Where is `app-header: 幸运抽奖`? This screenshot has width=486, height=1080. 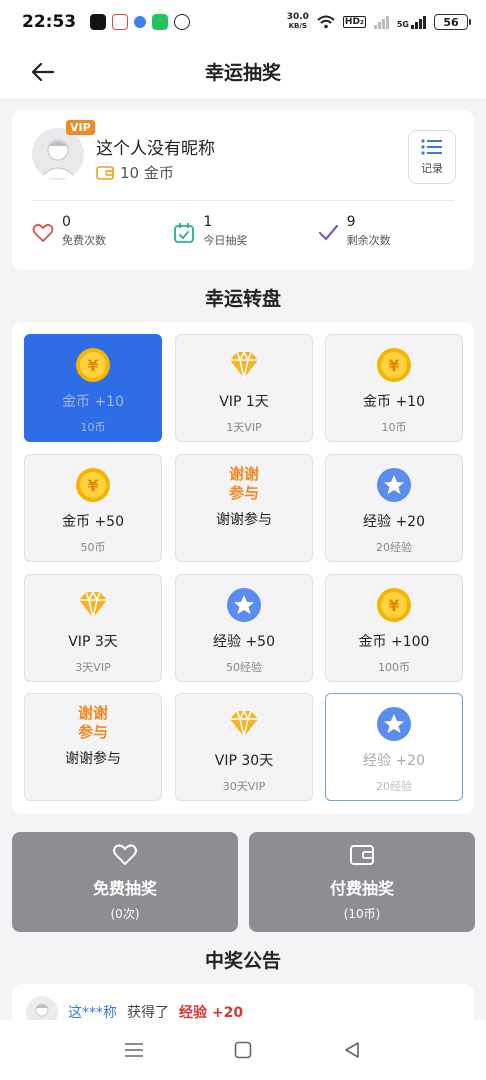 app-header: 幸运抽奖 is located at coordinates (243, 72).